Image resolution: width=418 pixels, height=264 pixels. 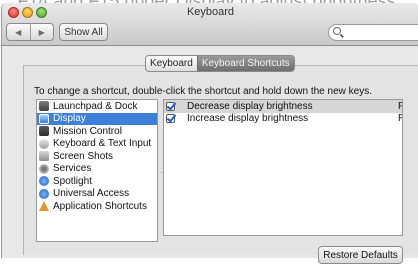 I want to click on category-item-universal-access: Universal Access, so click(x=97, y=194).